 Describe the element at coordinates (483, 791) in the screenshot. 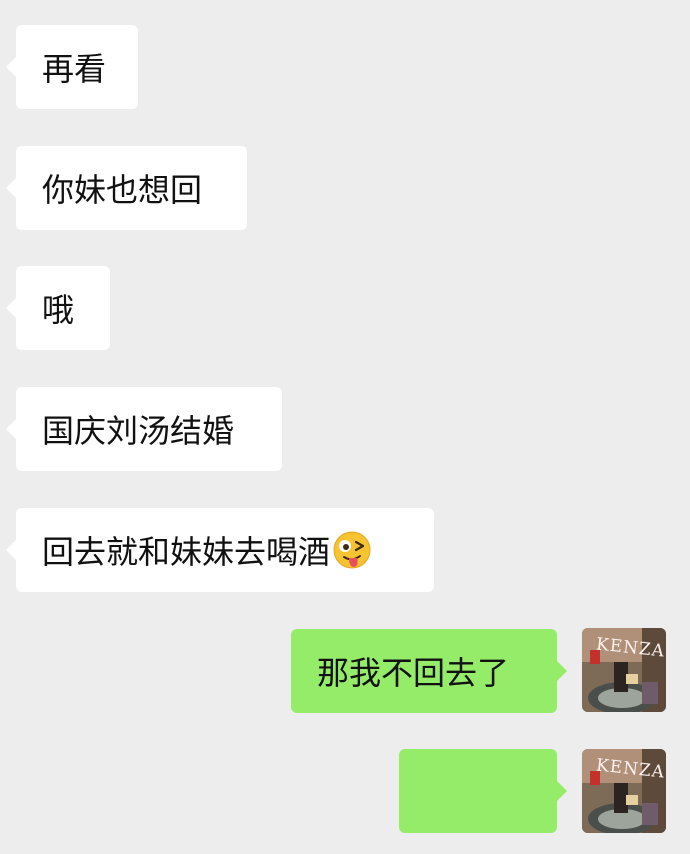

I see `outgoing-message-obscured` at that location.